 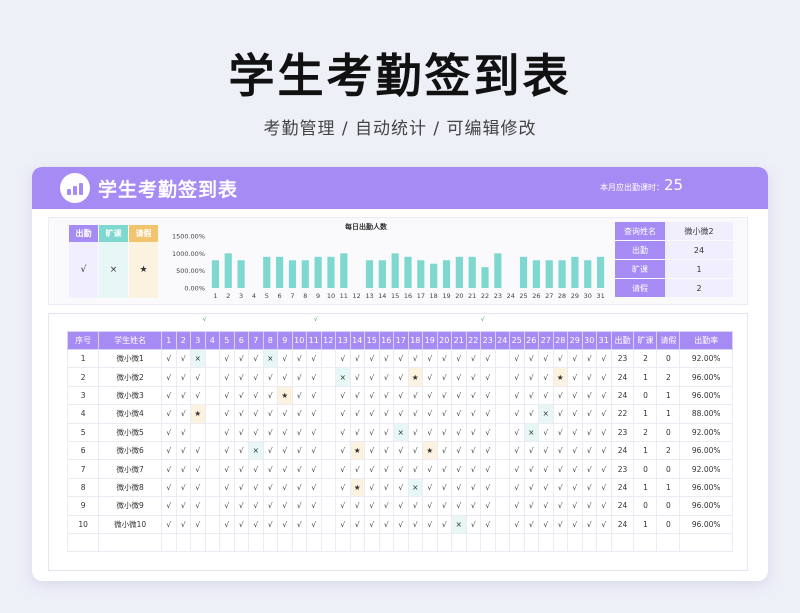 What do you see at coordinates (130, 506) in the screenshot?
I see `student-name: 微小微9` at bounding box center [130, 506].